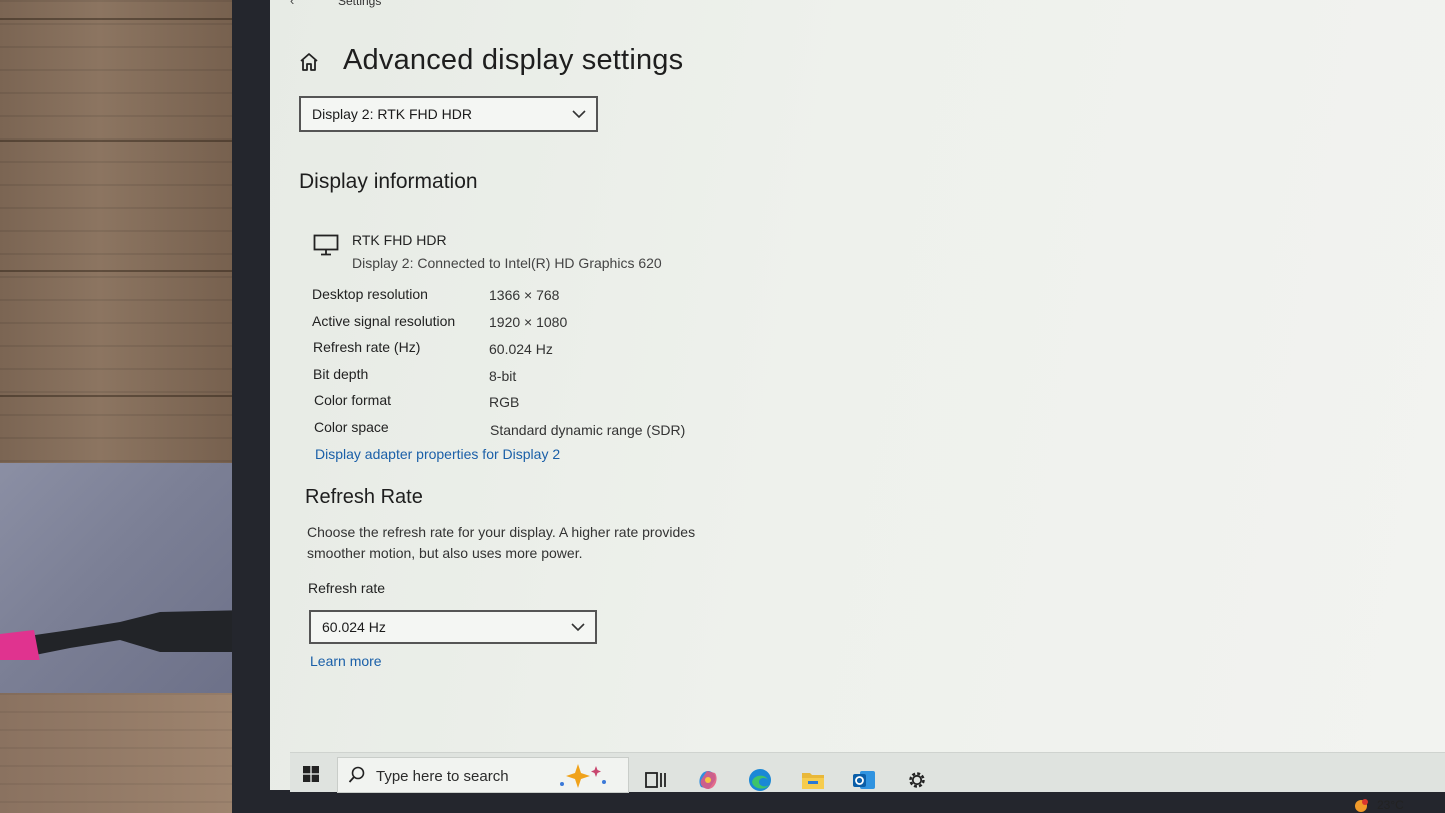 The height and width of the screenshot is (813, 1445). What do you see at coordinates (503, 376) in the screenshot?
I see `bit-depth-value: 8-bit` at bounding box center [503, 376].